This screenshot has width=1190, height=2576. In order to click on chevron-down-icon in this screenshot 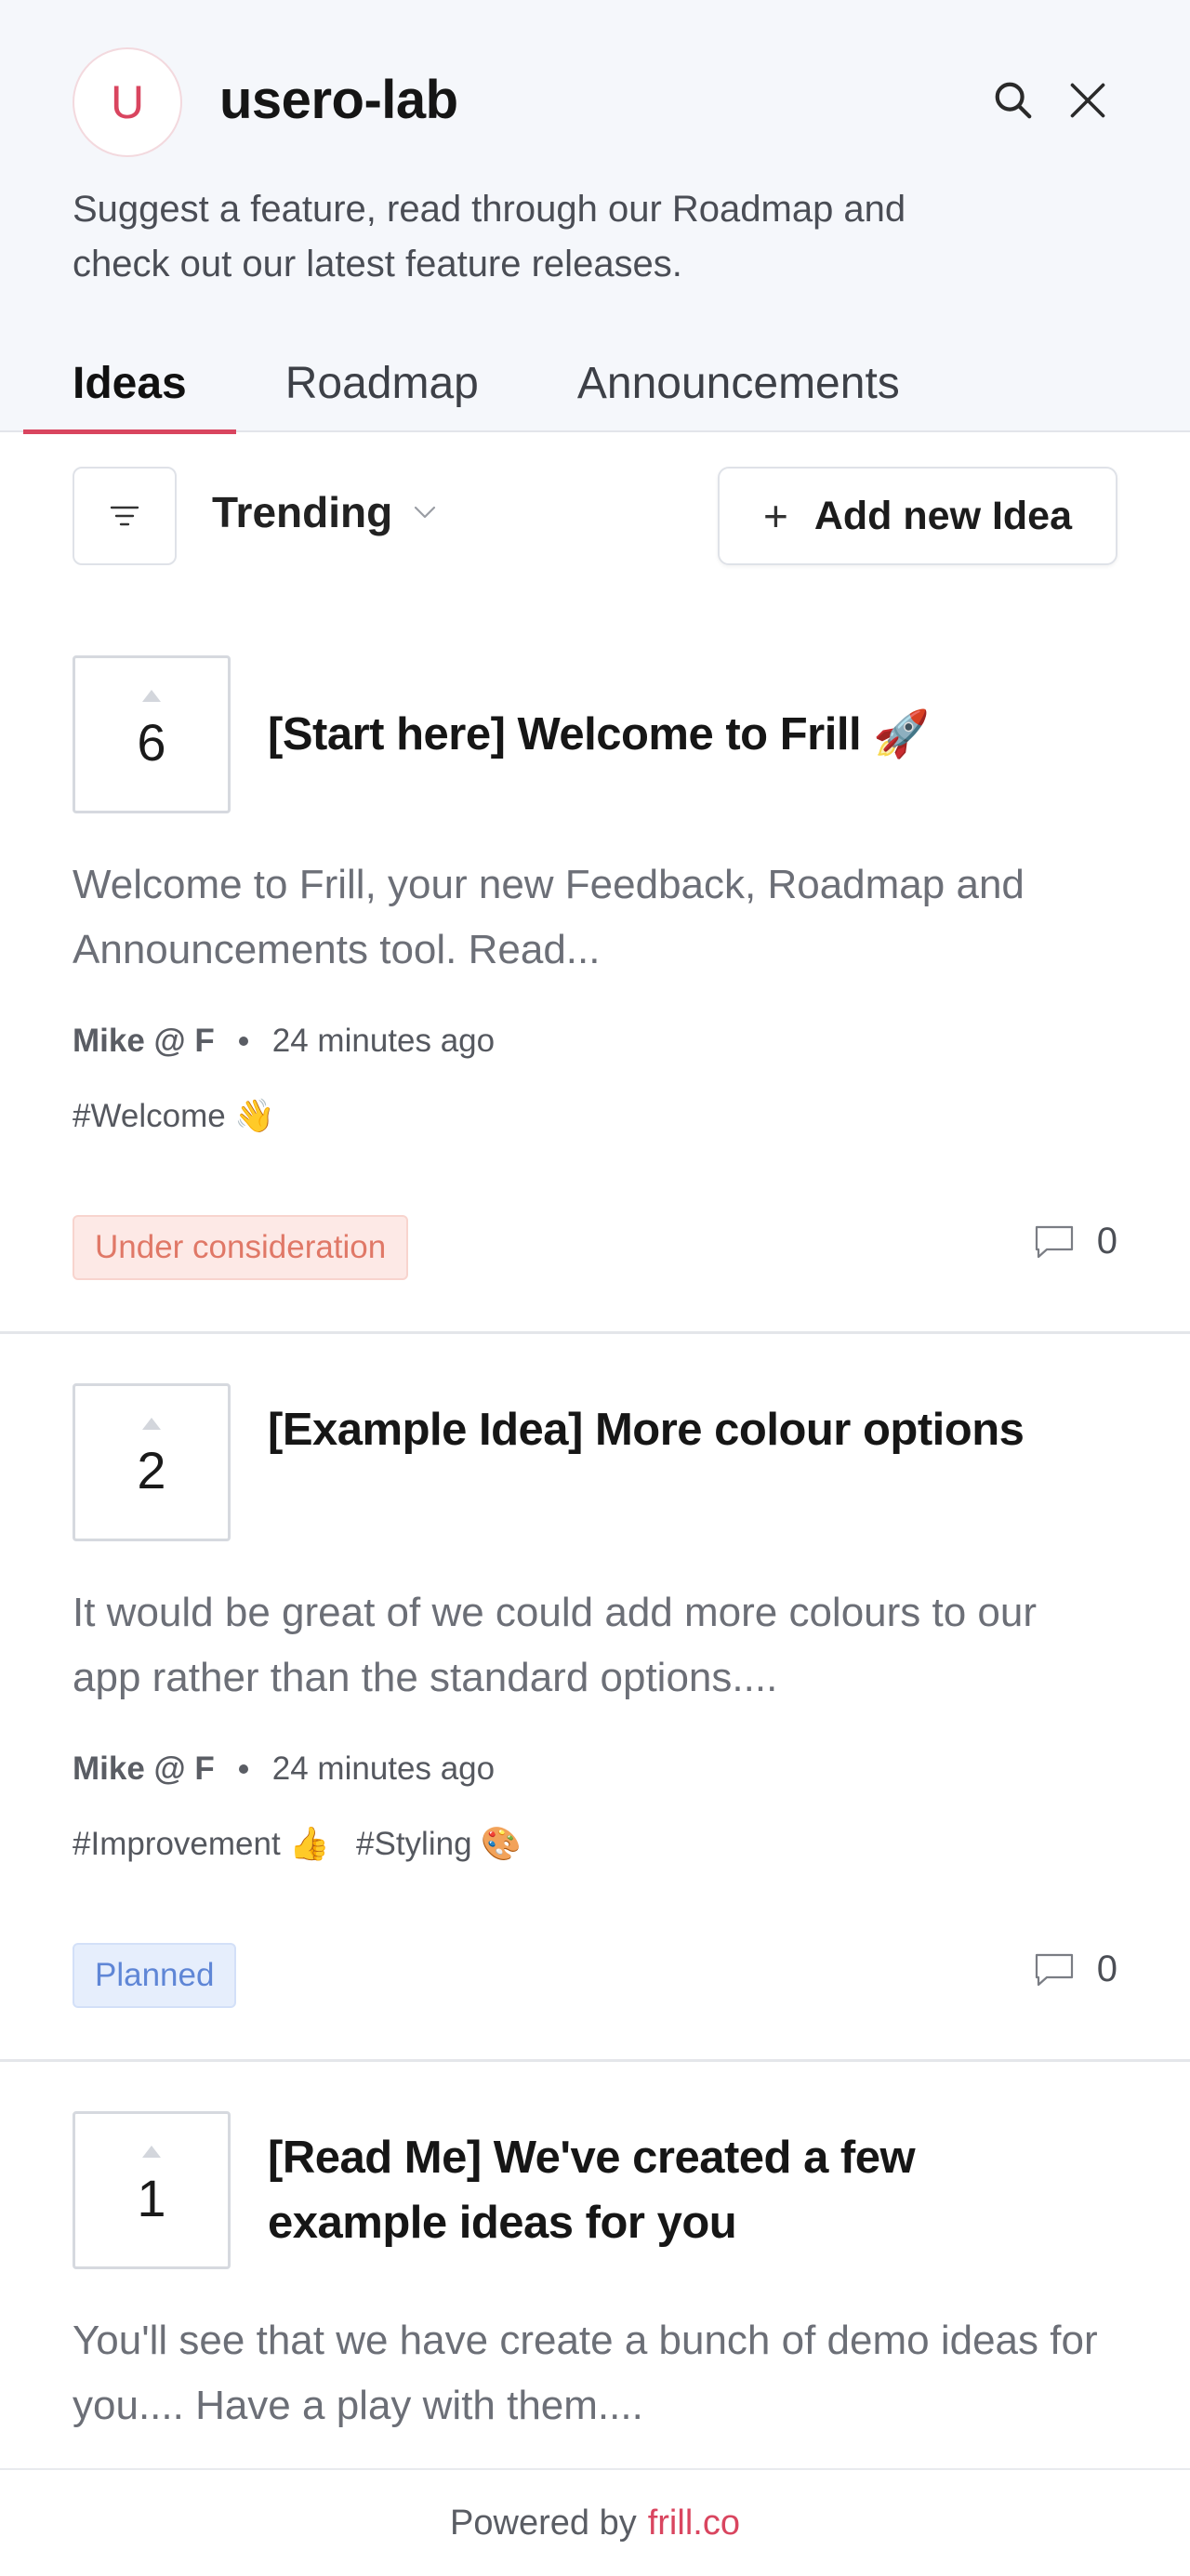, I will do `click(425, 512)`.